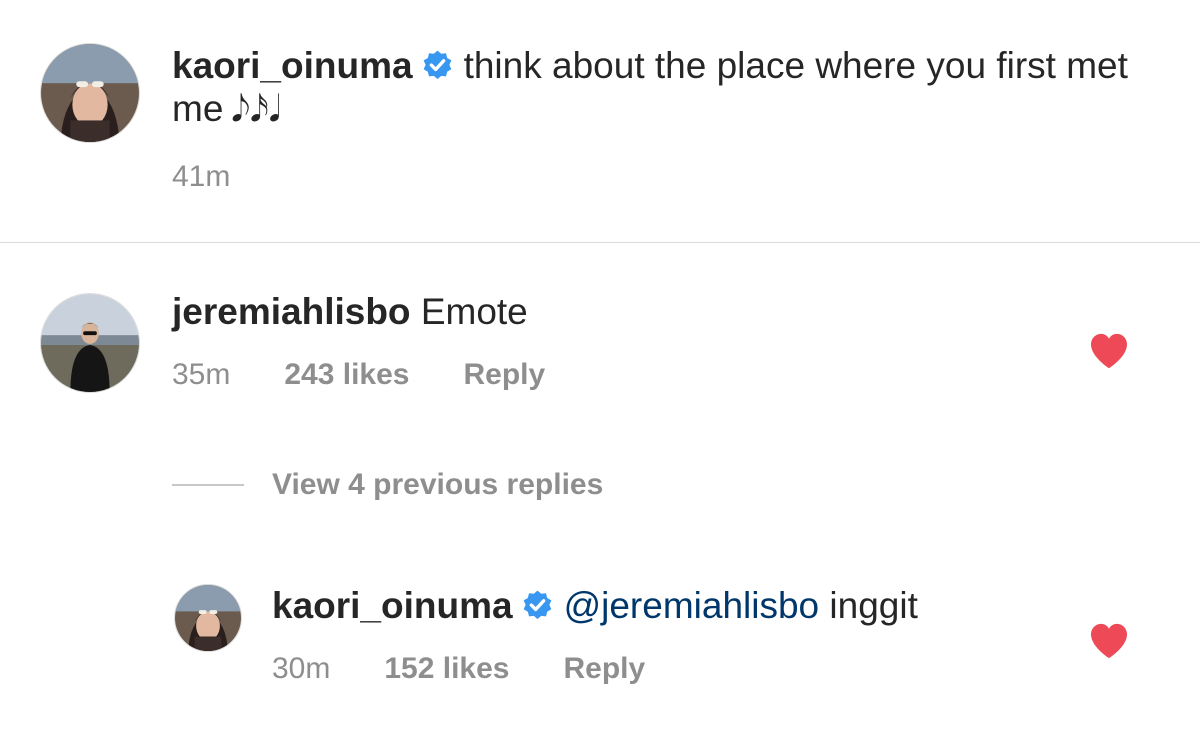 The height and width of the screenshot is (752, 1200). I want to click on comment-meta: 35m 243 likes Reply, so click(358, 375).